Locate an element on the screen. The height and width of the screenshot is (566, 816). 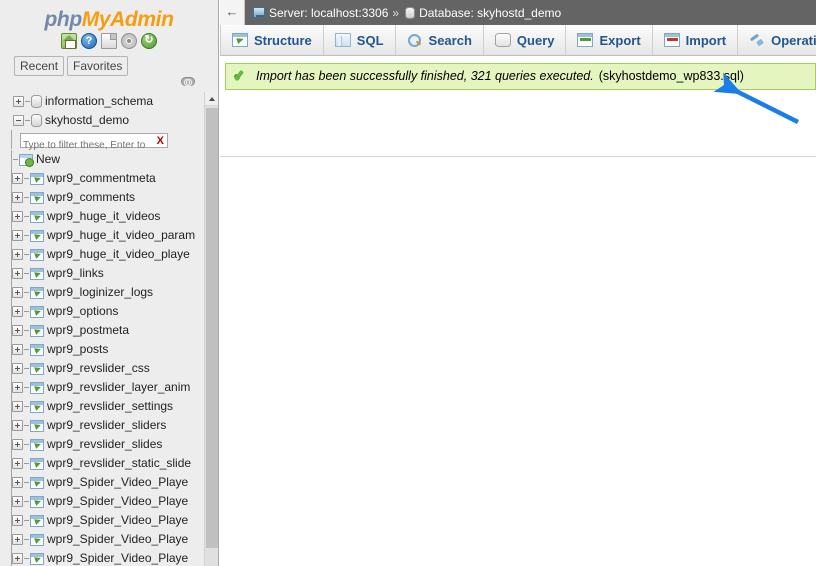
back-button: ← is located at coordinates (232, 12).